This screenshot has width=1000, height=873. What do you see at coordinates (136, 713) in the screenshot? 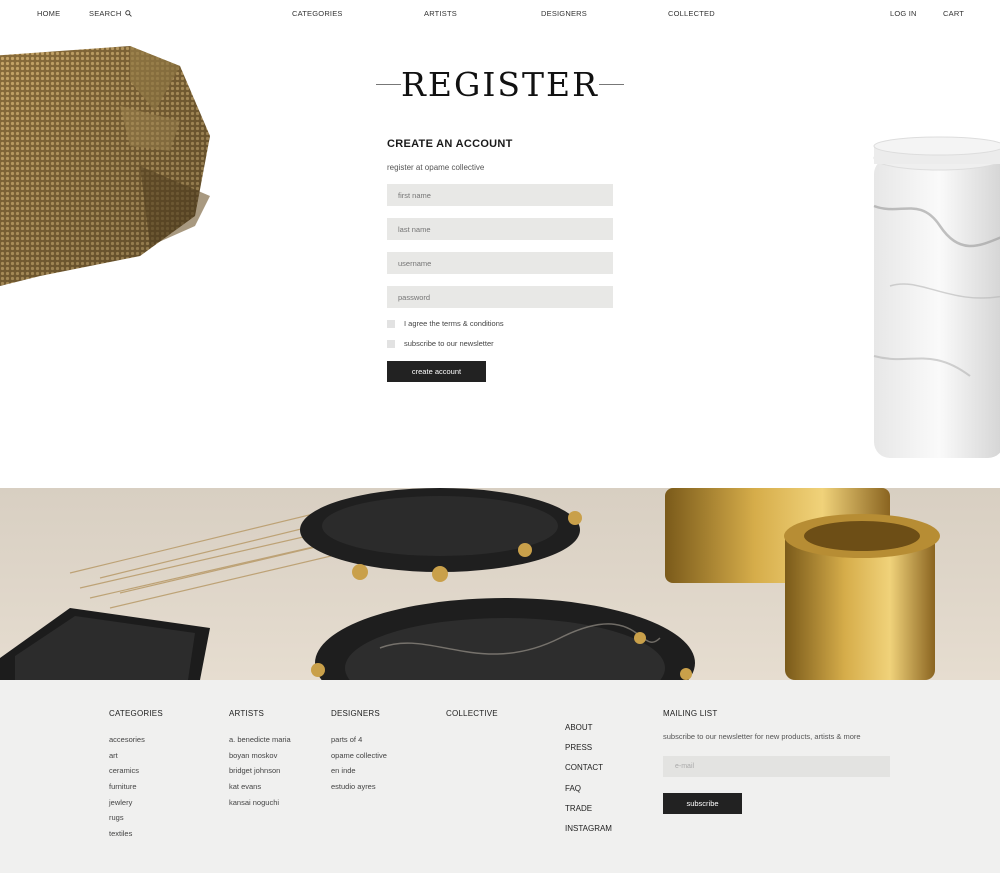
I see `footer-categories-heading: CATEGORIES` at bounding box center [136, 713].